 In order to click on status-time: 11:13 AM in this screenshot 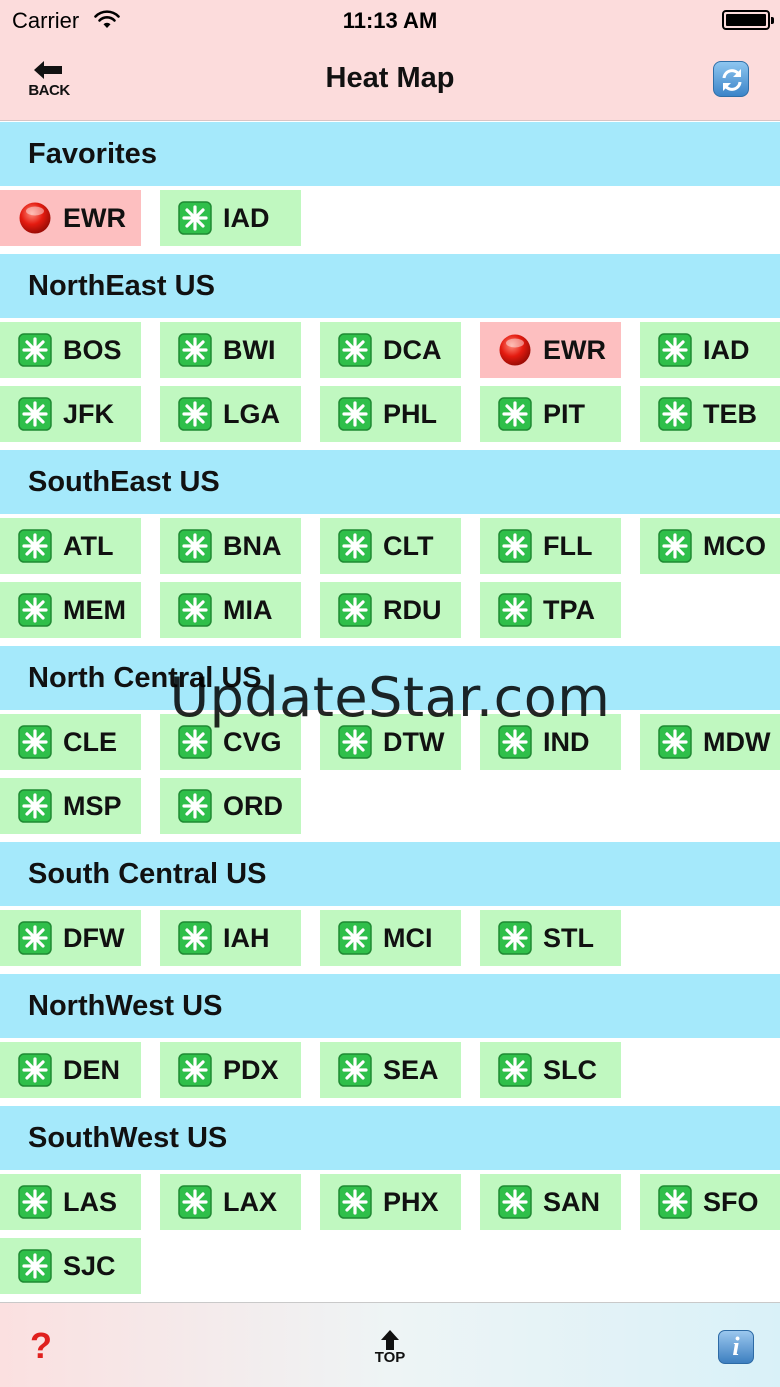, I will do `click(390, 20)`.